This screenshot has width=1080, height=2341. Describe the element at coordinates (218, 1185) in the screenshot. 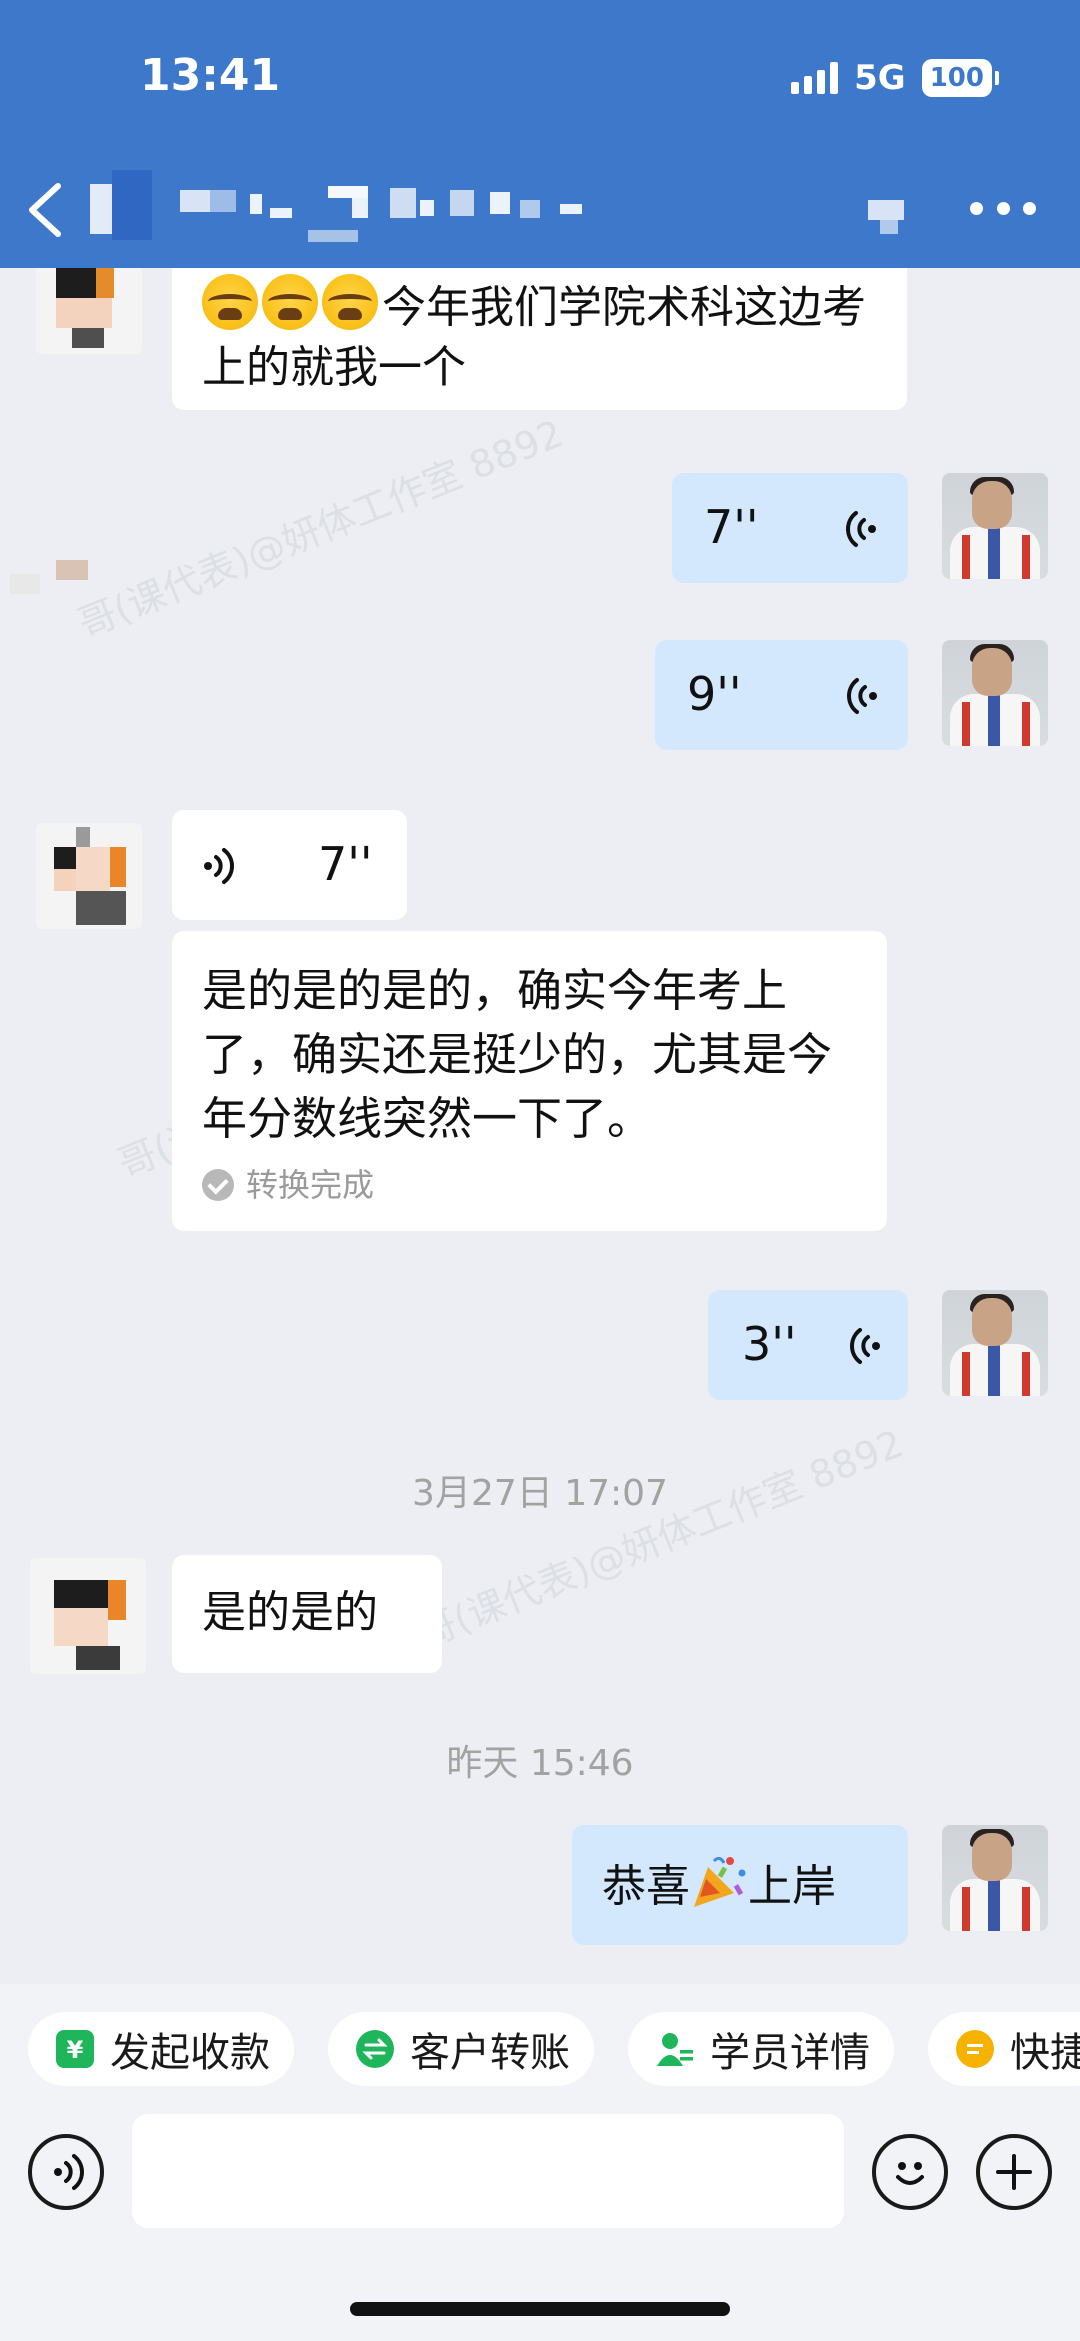

I see `check-circle-icon` at that location.